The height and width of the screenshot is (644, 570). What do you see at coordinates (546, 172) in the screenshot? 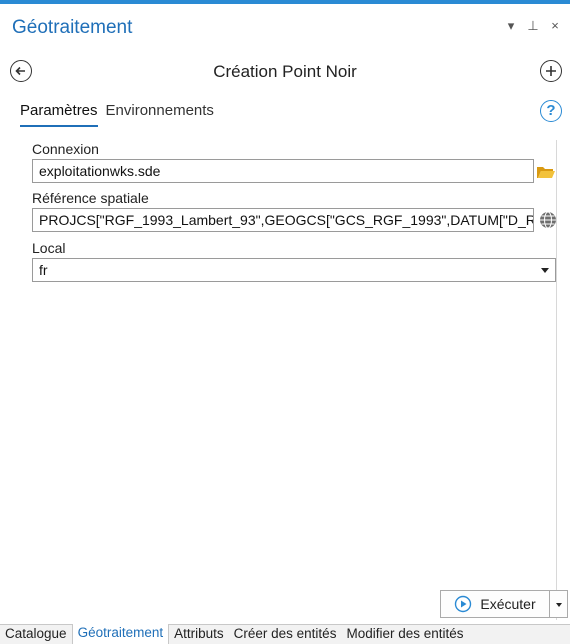
I see `folder-icon` at bounding box center [546, 172].